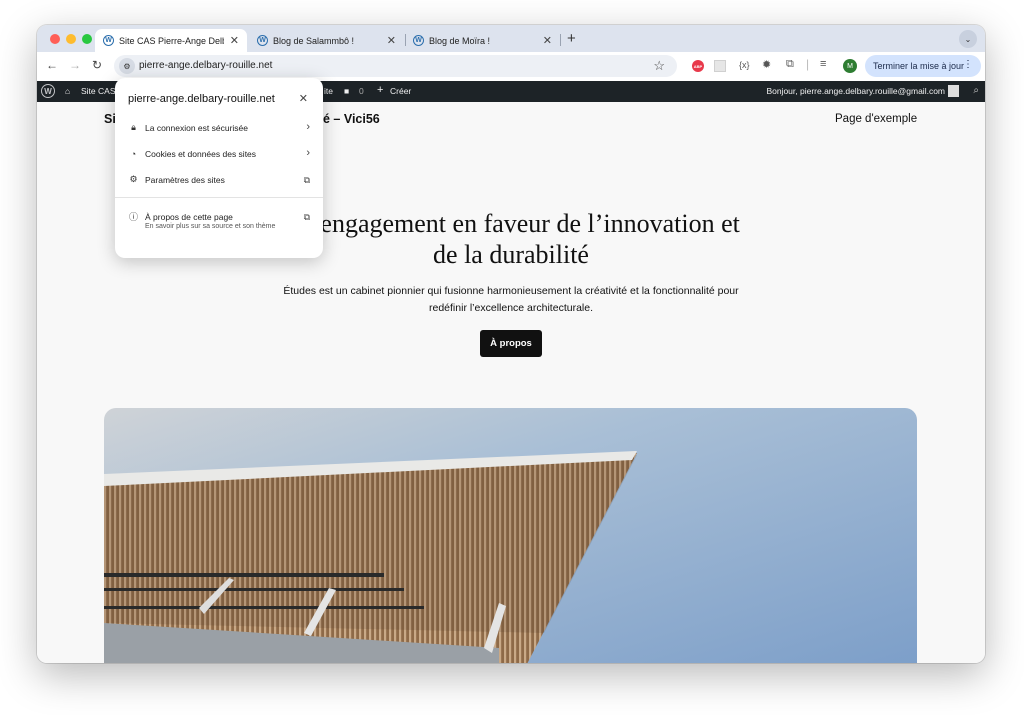 The width and height of the screenshot is (1024, 715). I want to click on extensions-puzzle-icon: ⧉, so click(790, 64).